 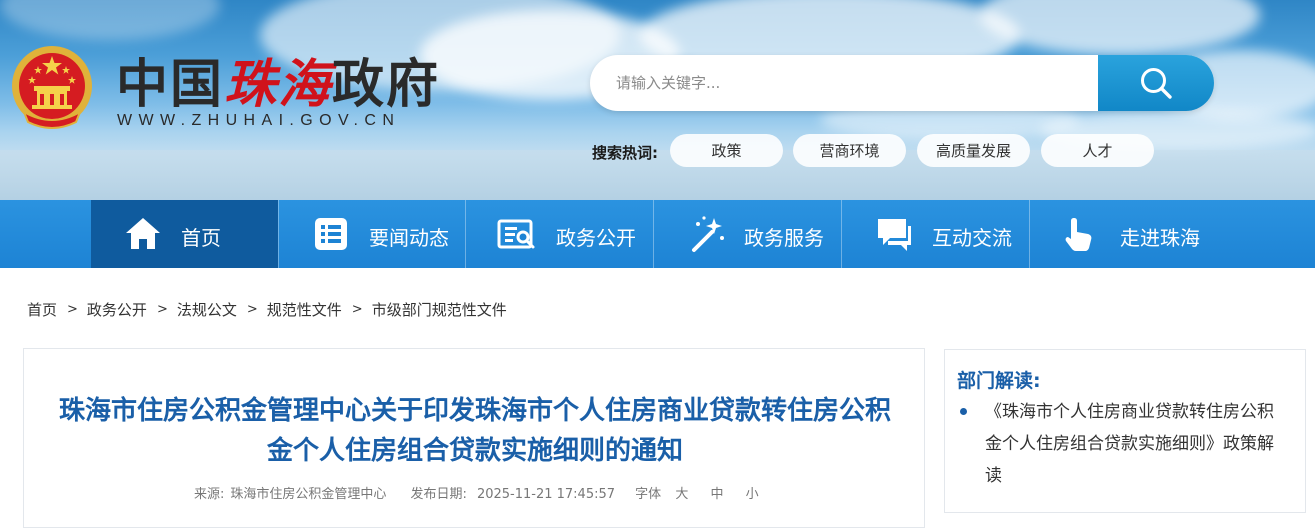 I want to click on hot-tag-high-quality-development: 高质量发展, so click(x=973, y=150).